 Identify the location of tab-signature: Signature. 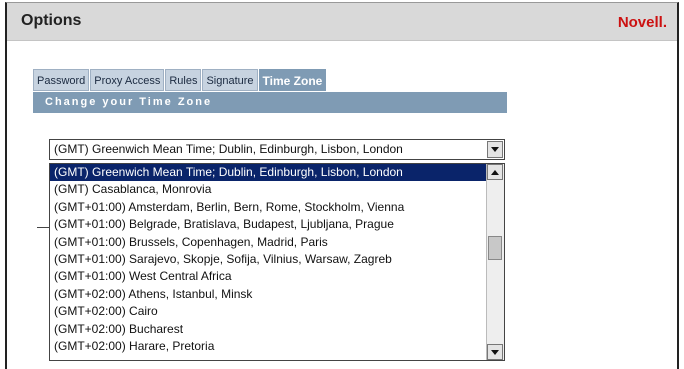
(230, 80).